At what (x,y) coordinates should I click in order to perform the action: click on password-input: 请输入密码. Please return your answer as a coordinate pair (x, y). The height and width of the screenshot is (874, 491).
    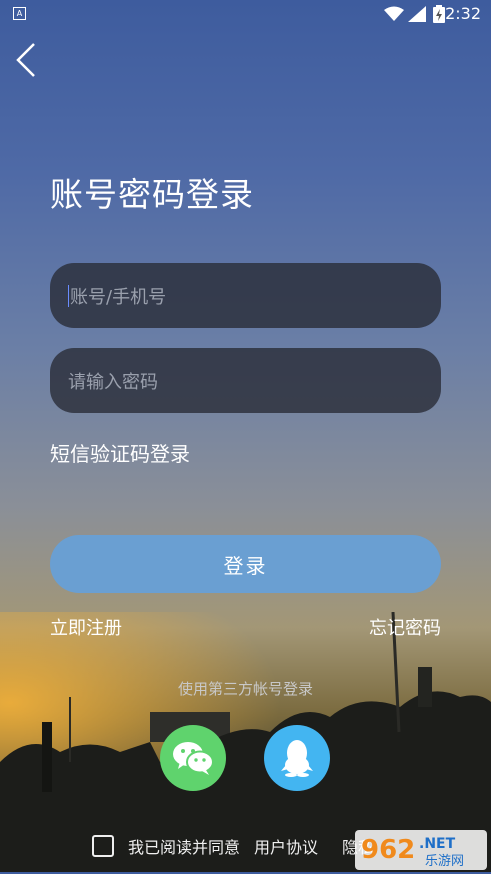
    Looking at the image, I should click on (245, 380).